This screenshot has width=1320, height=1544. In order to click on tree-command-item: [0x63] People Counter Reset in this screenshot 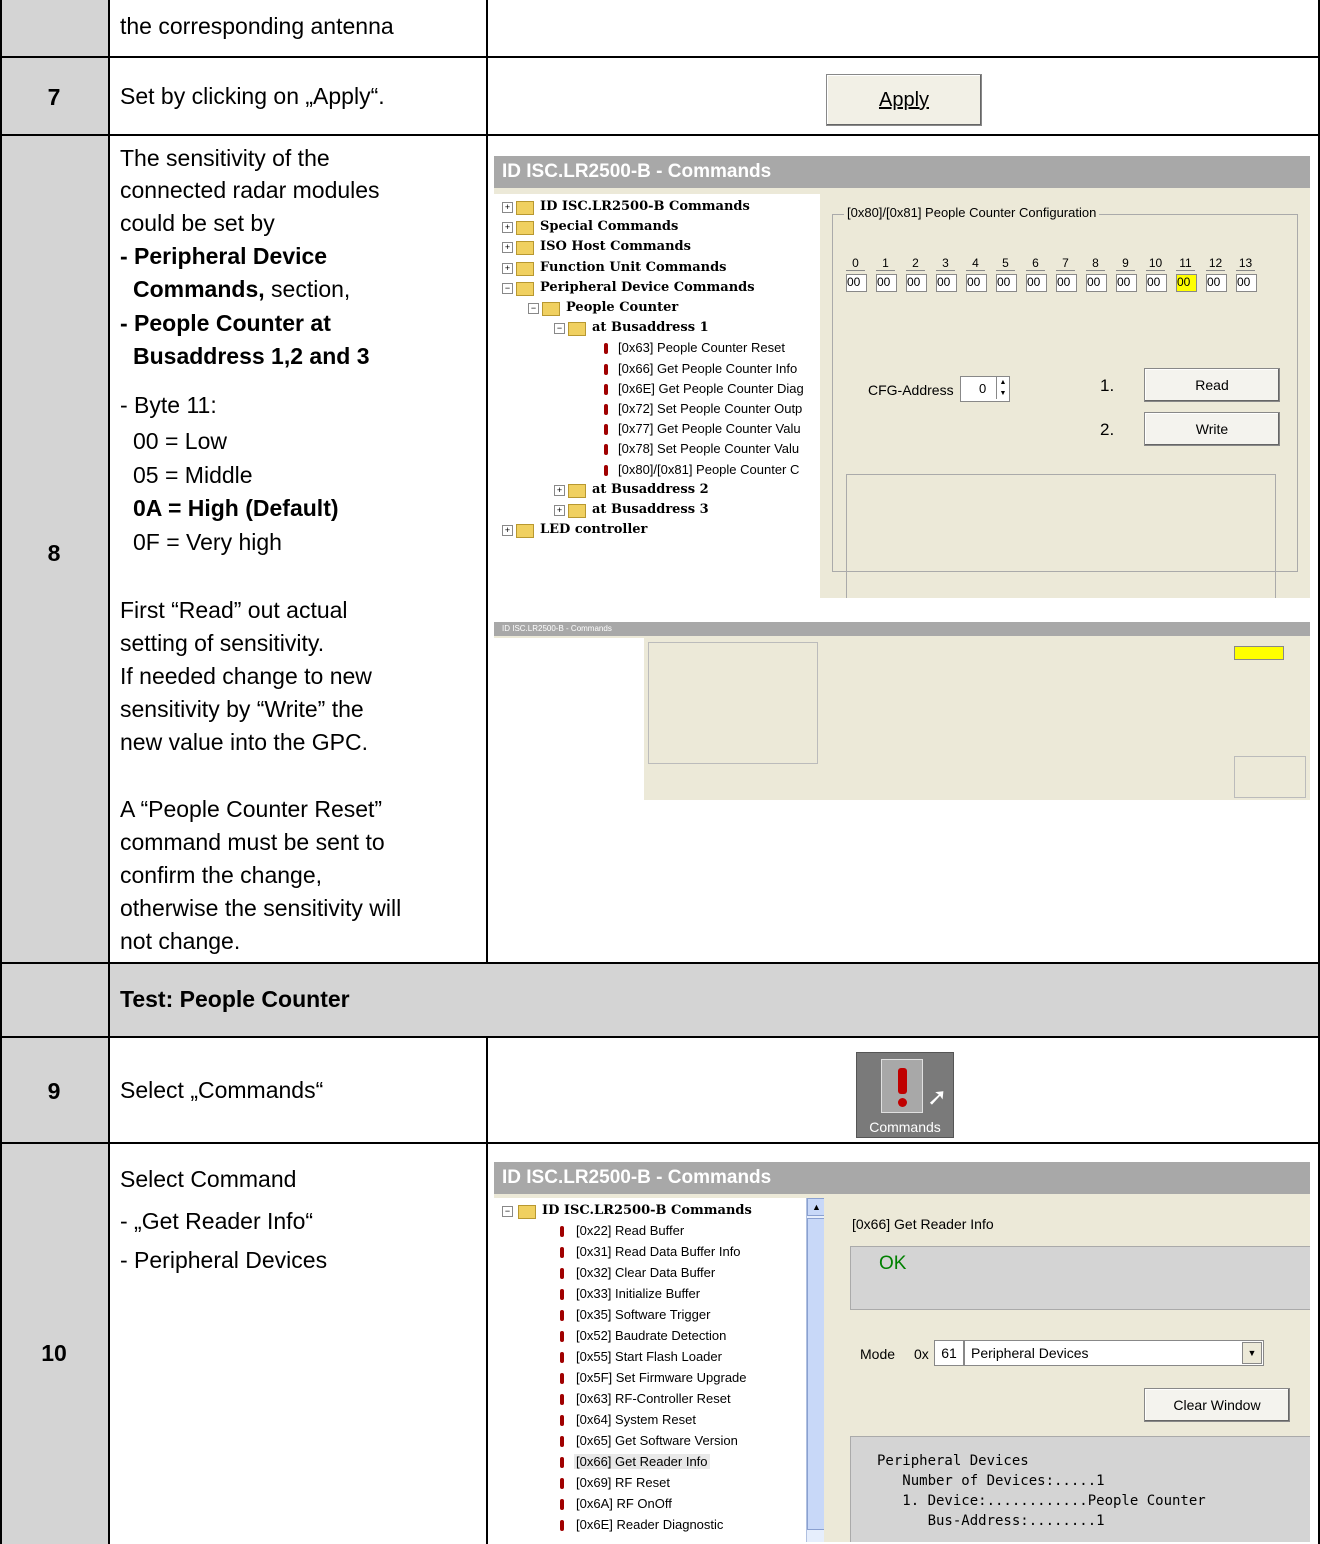, I will do `click(657, 349)`.